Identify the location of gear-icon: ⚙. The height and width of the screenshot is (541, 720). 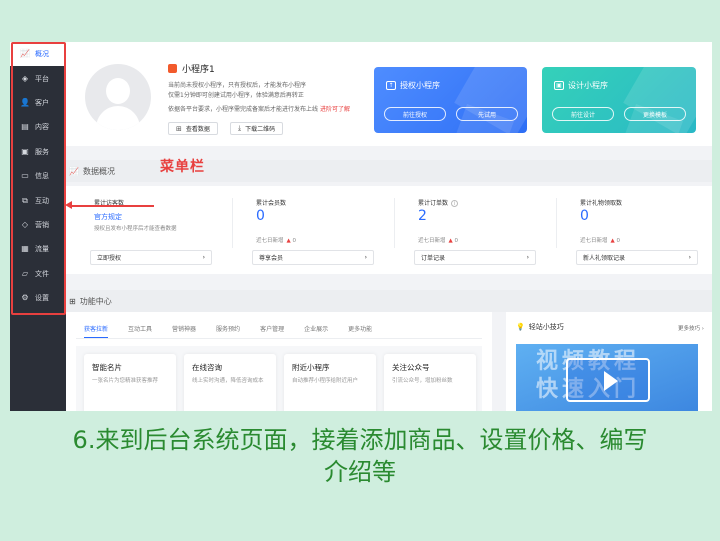
(25, 298).